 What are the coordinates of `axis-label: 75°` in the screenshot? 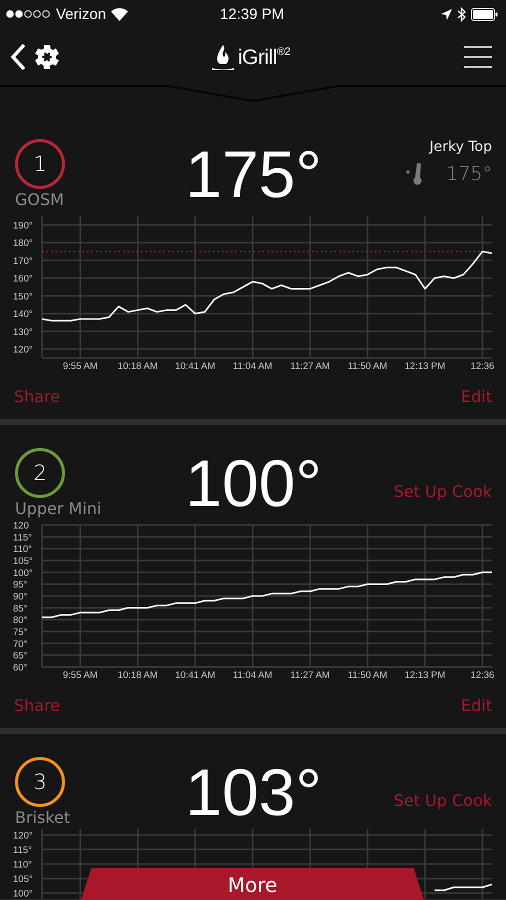 It's located at (20, 632).